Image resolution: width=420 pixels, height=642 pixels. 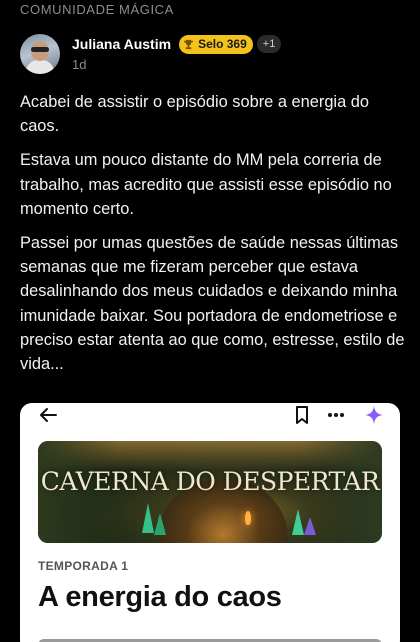 I want to click on season-label: TEMPORADA 1, so click(x=83, y=566).